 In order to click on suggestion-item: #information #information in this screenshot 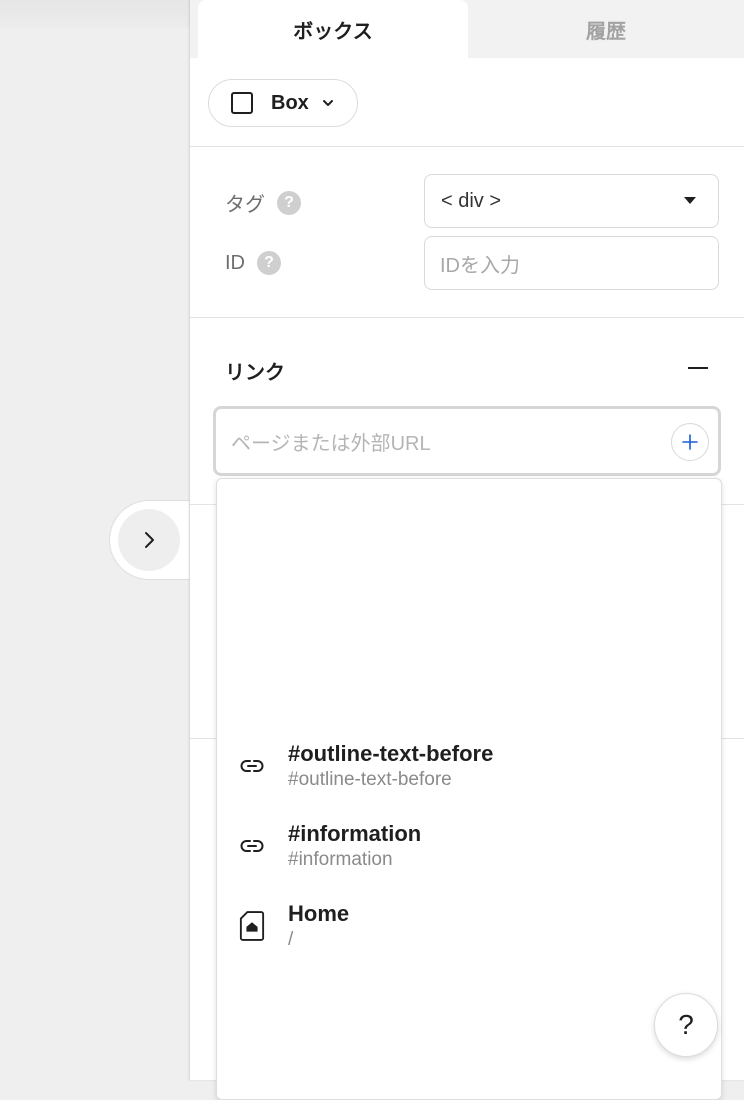, I will do `click(469, 856)`.